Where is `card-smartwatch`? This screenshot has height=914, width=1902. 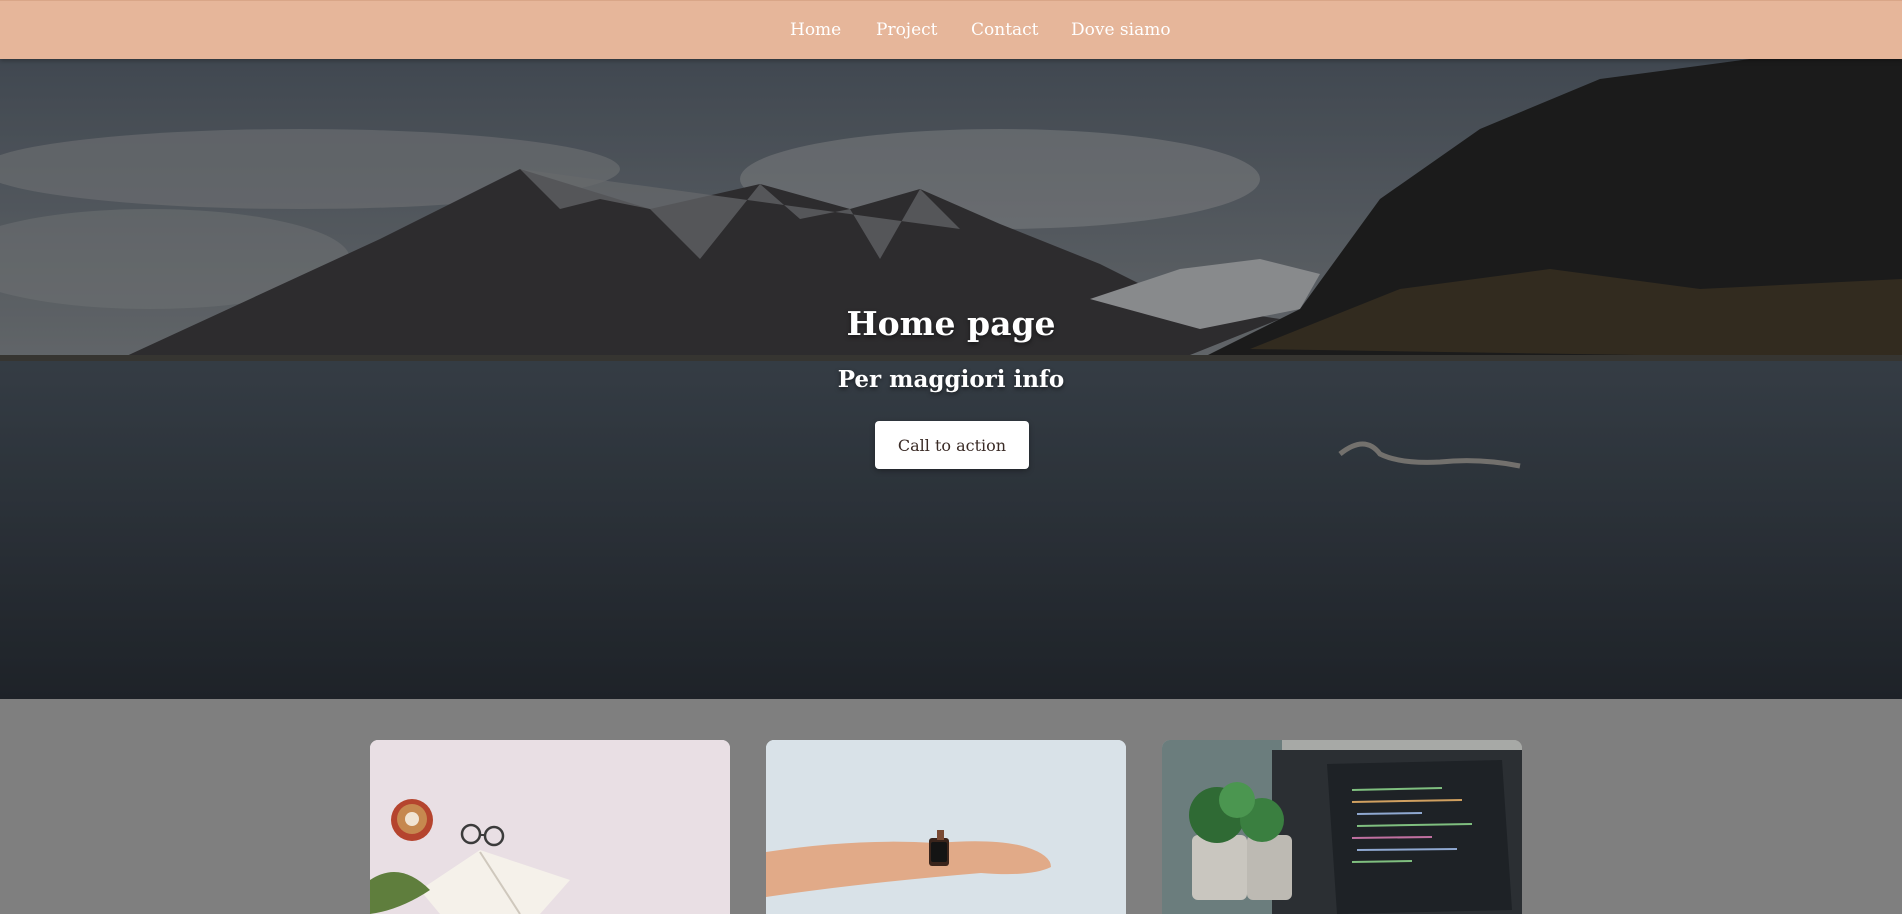 card-smartwatch is located at coordinates (946, 827).